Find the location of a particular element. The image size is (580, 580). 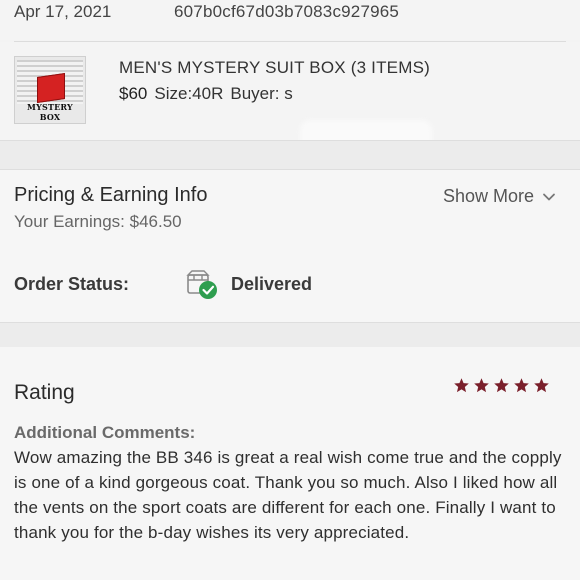

item-meta: $60 Size:40R Buyer: s is located at coordinates (206, 94).